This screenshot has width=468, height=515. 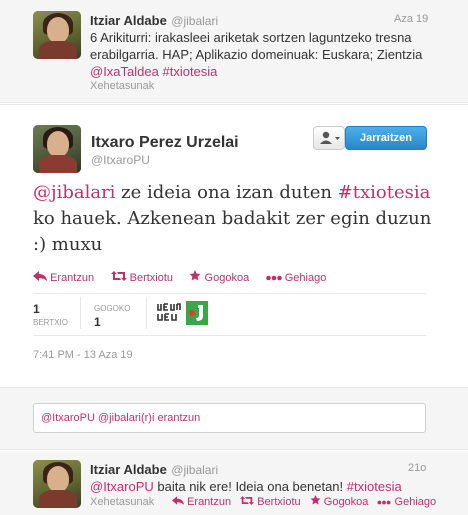 I want to click on retweet-count: 1, so click(x=36, y=309).